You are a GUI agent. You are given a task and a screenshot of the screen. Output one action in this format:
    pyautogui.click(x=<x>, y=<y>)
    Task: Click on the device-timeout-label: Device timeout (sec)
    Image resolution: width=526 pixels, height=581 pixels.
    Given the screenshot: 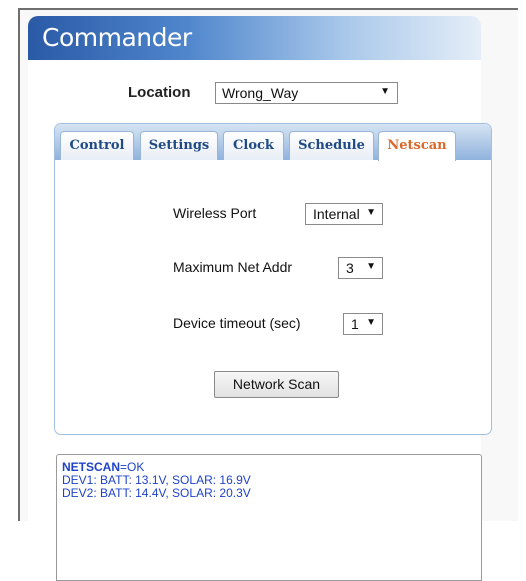 What is the action you would take?
    pyautogui.click(x=237, y=323)
    